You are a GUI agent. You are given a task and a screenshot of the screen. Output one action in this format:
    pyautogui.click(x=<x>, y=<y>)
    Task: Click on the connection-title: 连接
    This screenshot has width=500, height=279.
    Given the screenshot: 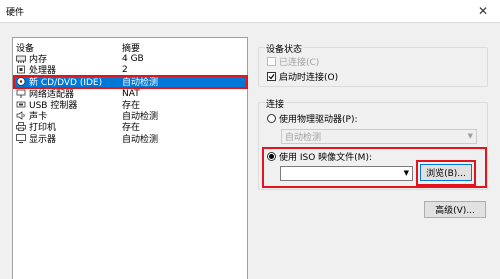 What is the action you would take?
    pyautogui.click(x=275, y=103)
    